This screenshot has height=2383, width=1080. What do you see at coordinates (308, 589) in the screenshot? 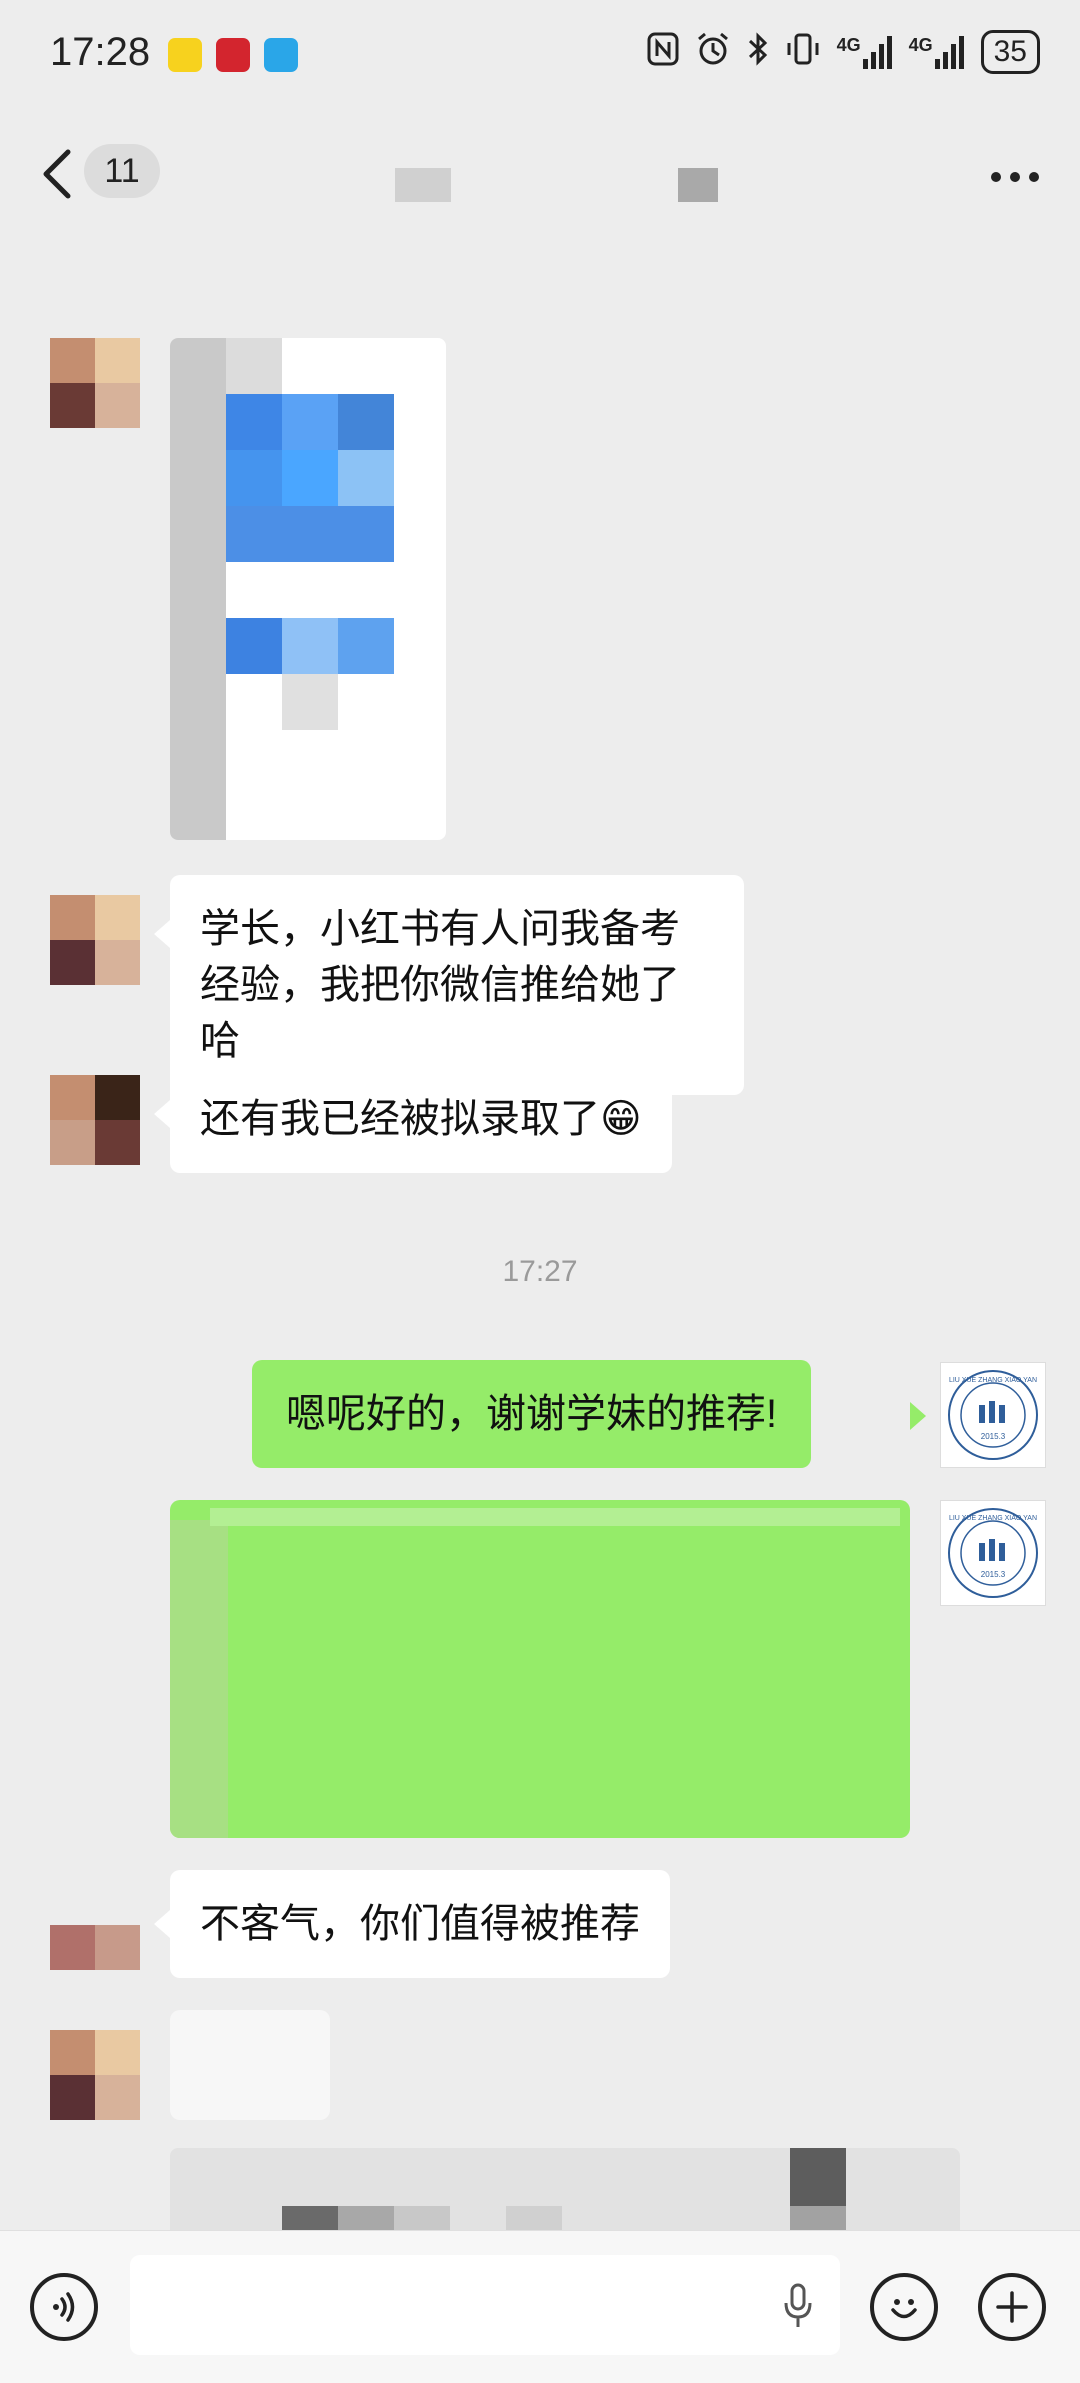
I see `image-message-blurred` at bounding box center [308, 589].